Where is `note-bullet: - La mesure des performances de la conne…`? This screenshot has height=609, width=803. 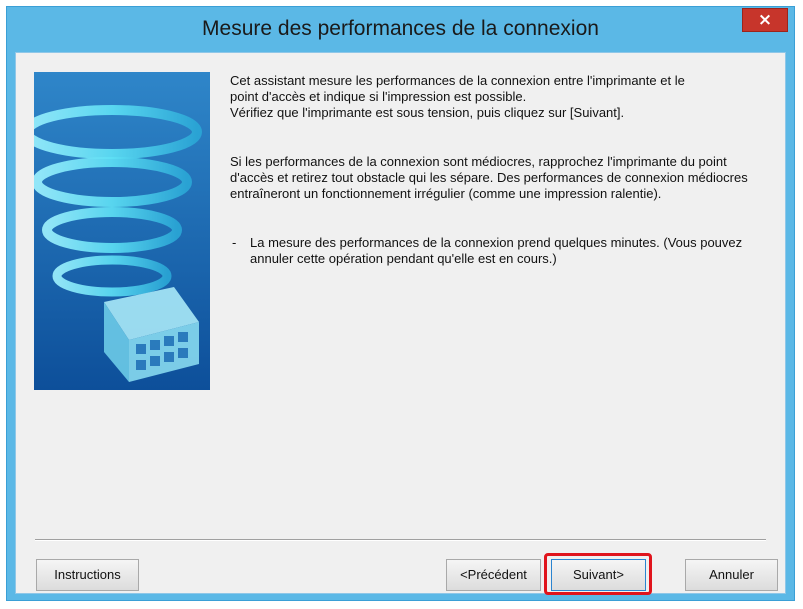 note-bullet: - La mesure des performances de la conne… is located at coordinates (500, 251).